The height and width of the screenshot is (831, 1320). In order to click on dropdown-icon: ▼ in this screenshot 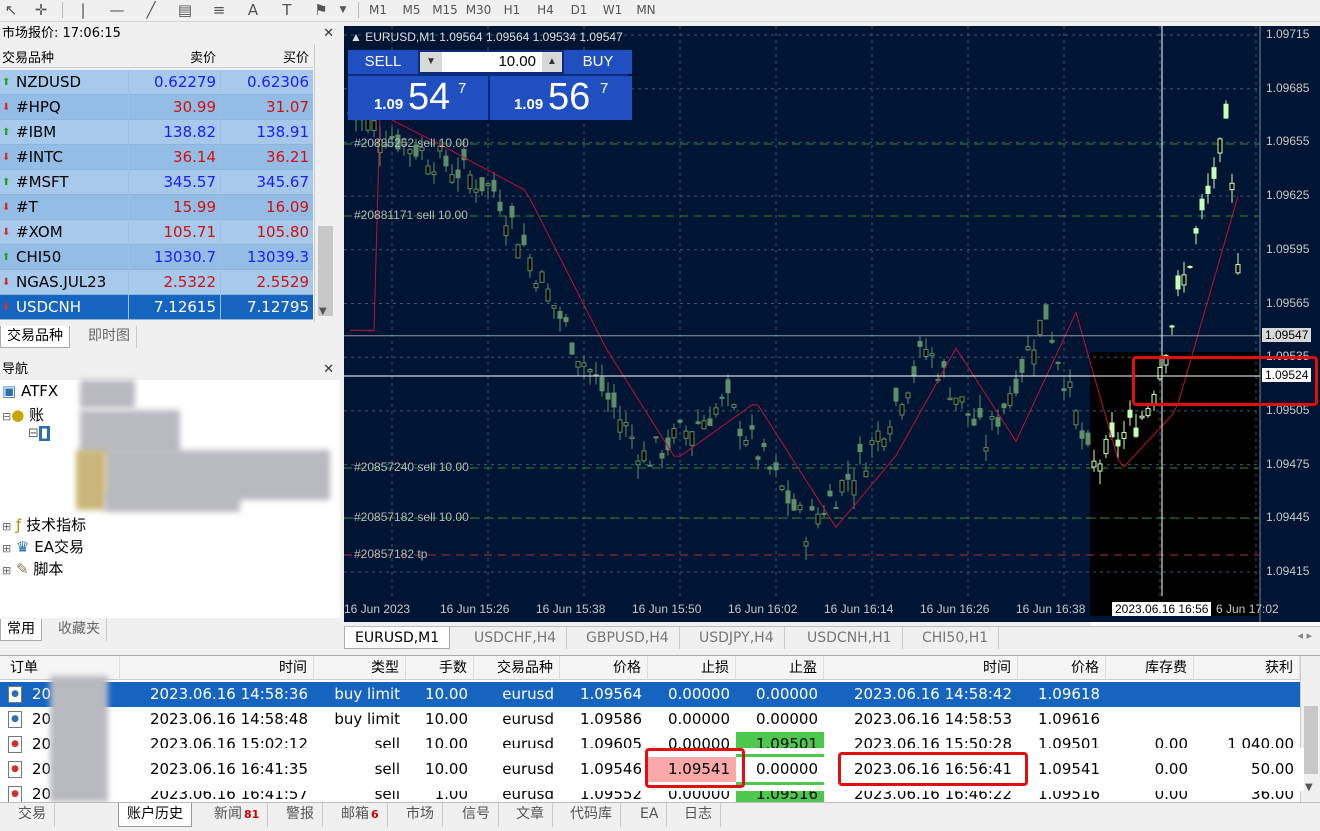, I will do `click(343, 10)`.